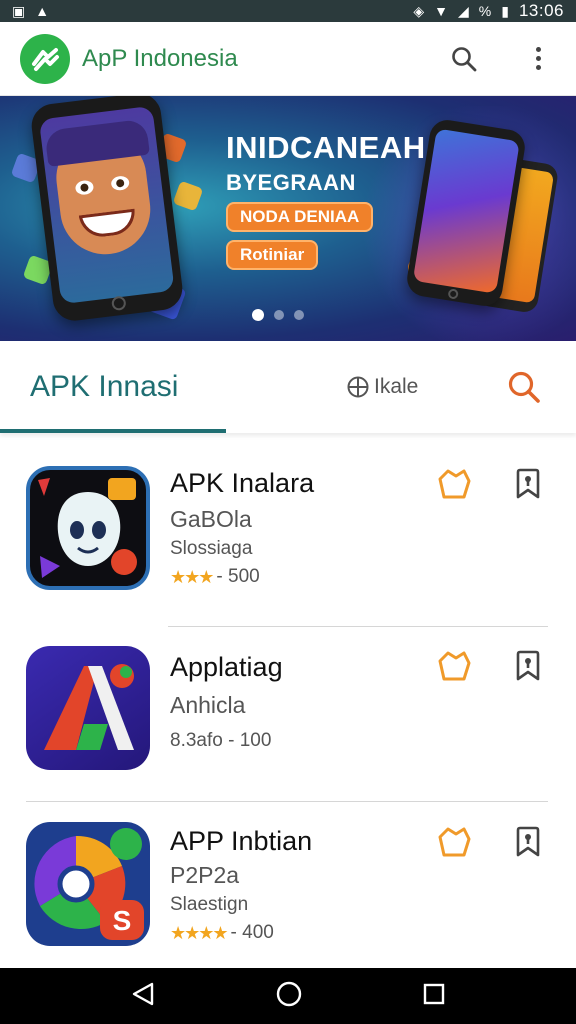  What do you see at coordinates (252, 932) in the screenshot?
I see `app-downloads: - 400` at bounding box center [252, 932].